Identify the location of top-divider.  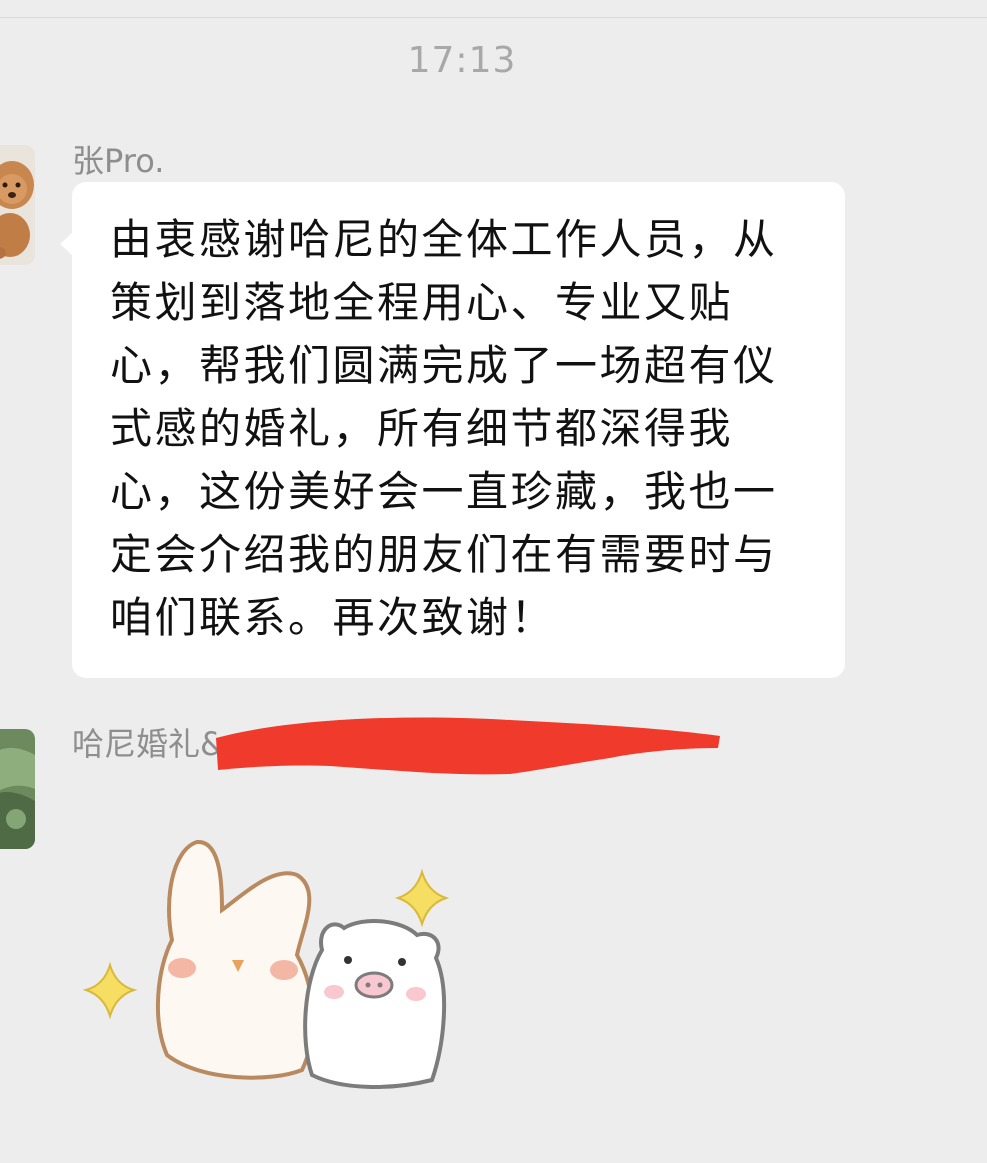
(493, 17).